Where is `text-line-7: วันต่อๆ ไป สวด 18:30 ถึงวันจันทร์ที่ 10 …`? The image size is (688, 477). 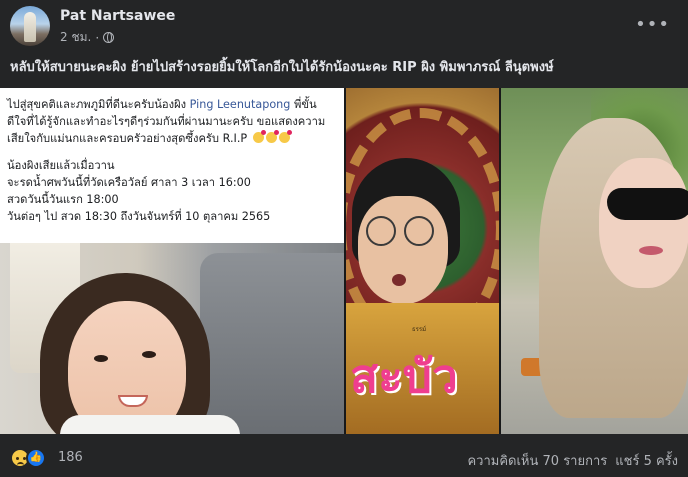
text-line-7: วันต่อๆ ไป สวด 18:30 ถึงวันจันทร์ที่ 10 … is located at coordinates (139, 216).